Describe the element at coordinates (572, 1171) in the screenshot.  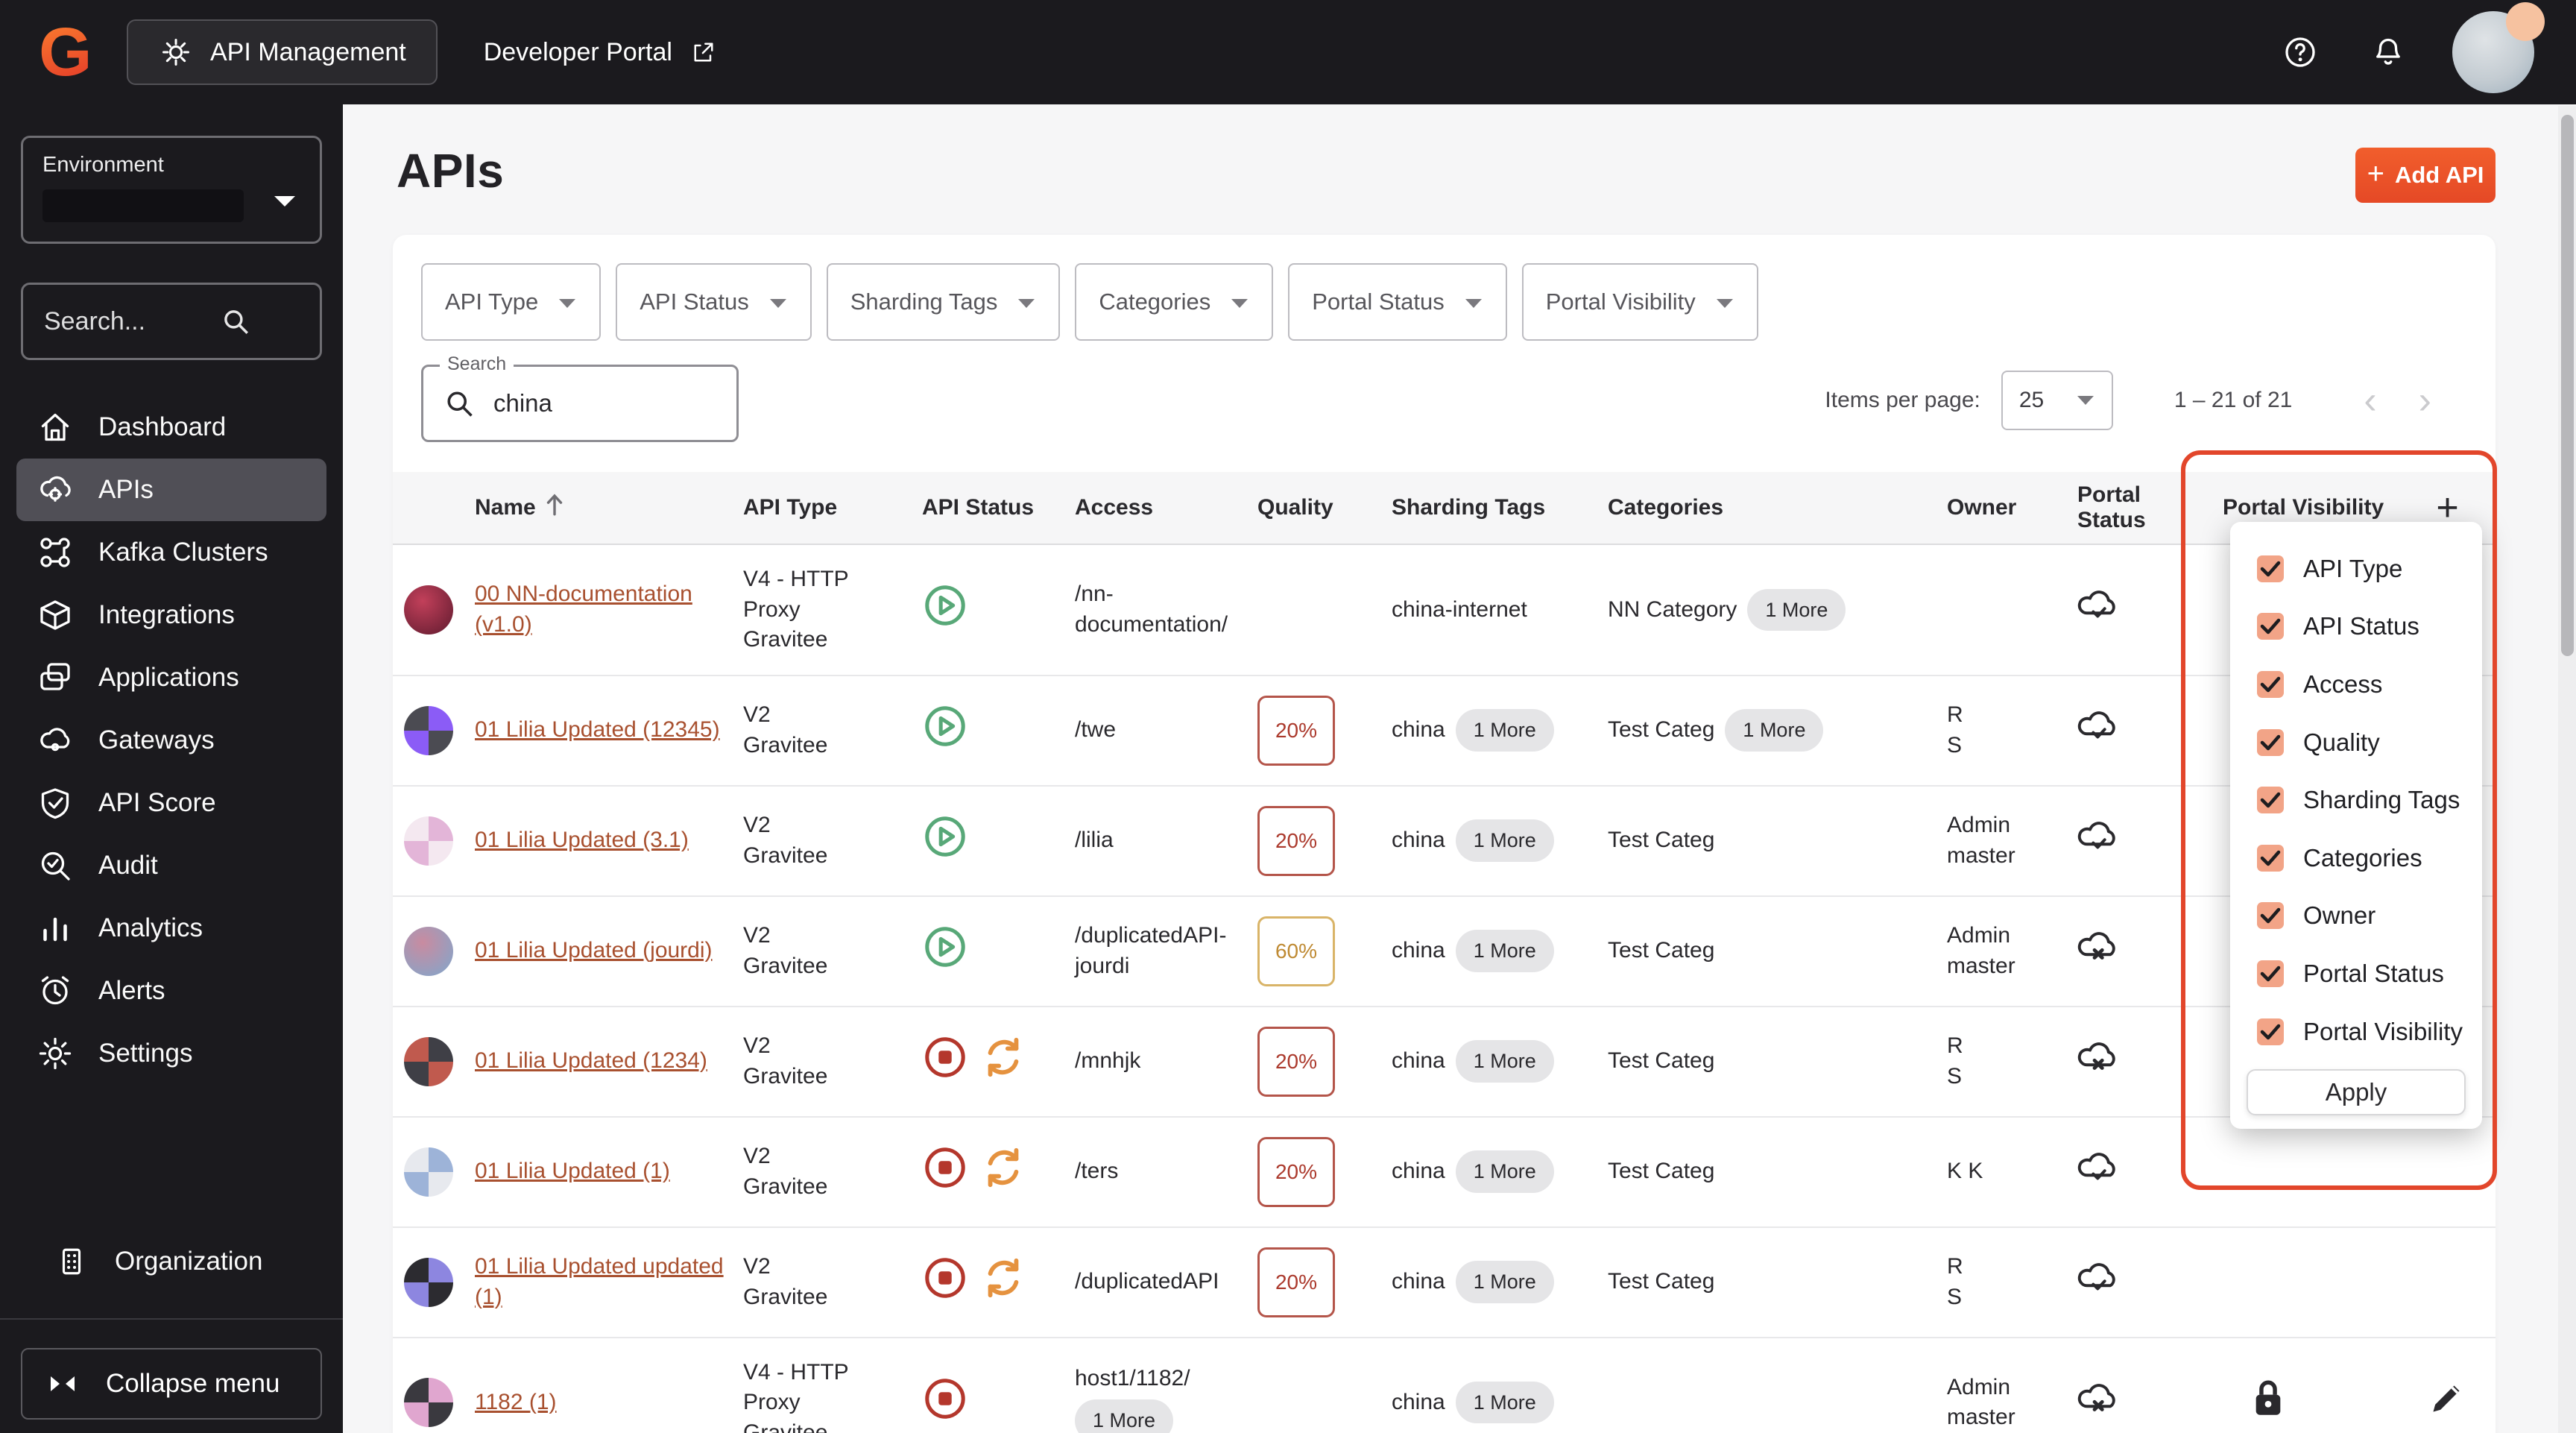
I see `api-name-link: 01 Lilia Updated (1)` at that location.